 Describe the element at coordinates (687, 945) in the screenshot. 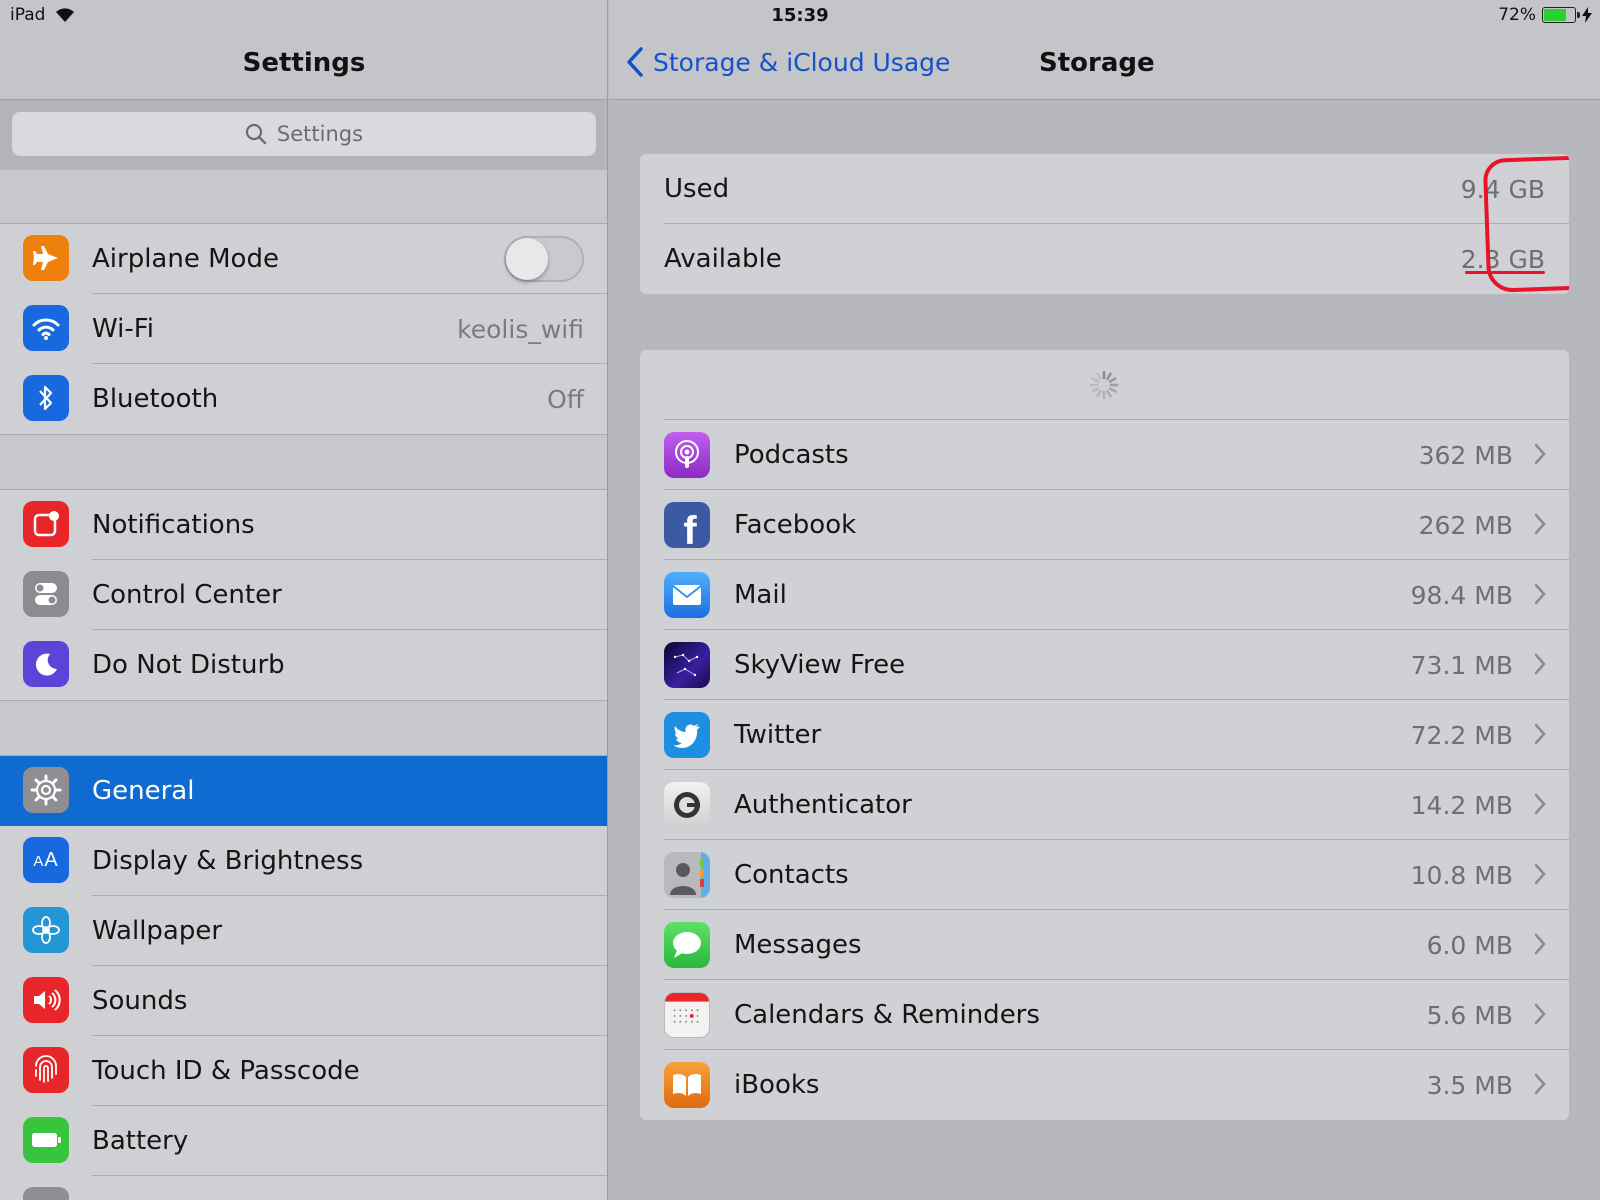

I see `messages-icon` at that location.